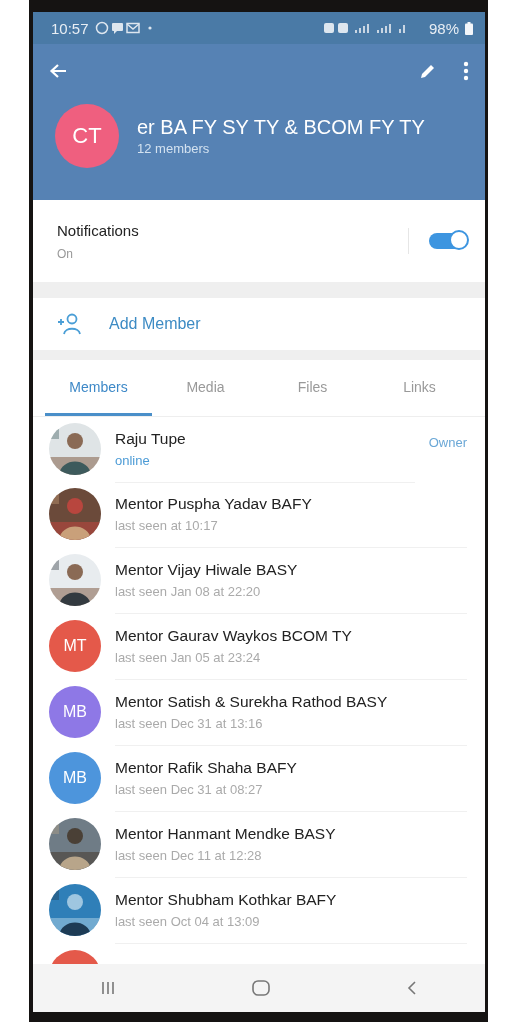  Describe the element at coordinates (167, 525) in the screenshot. I see `member-status: last seen at 10:17` at that location.